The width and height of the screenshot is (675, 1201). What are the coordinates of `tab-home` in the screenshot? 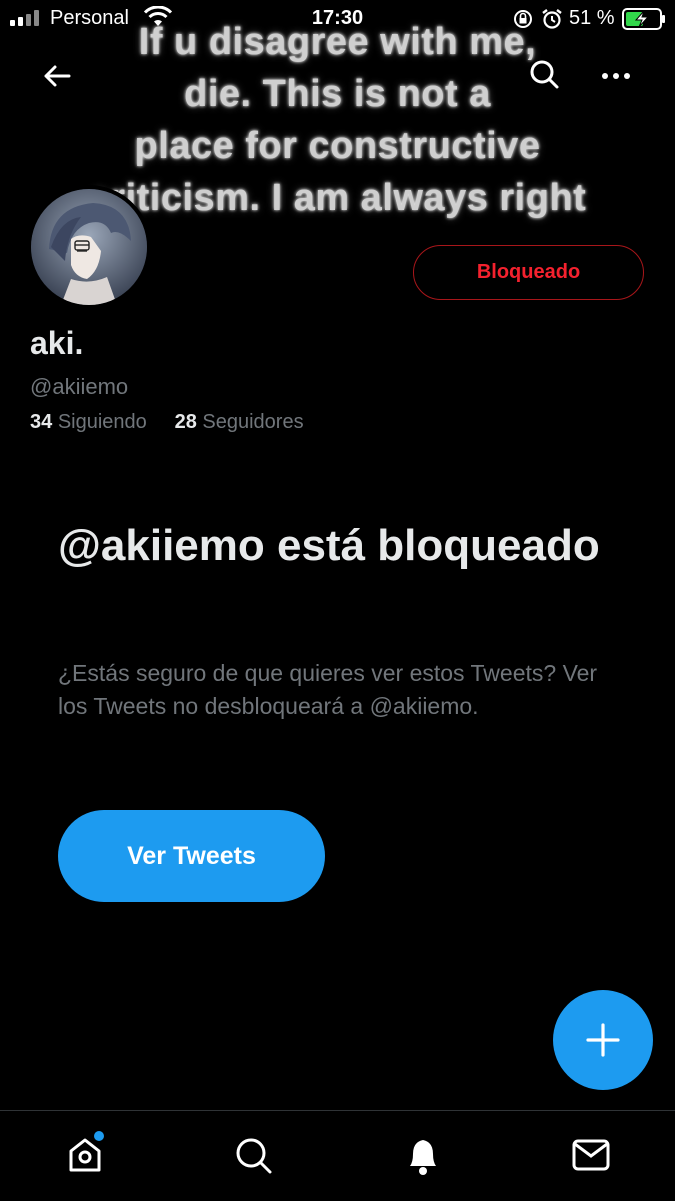 It's located at (85, 1155).